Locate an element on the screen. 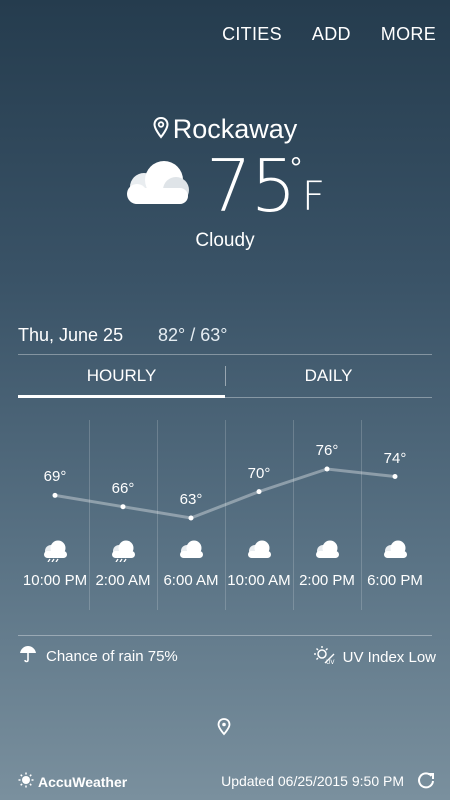 The width and height of the screenshot is (450, 800). footer: AccuWeather Updated 06/25/2015 9:50 PM is located at coordinates (227, 782).